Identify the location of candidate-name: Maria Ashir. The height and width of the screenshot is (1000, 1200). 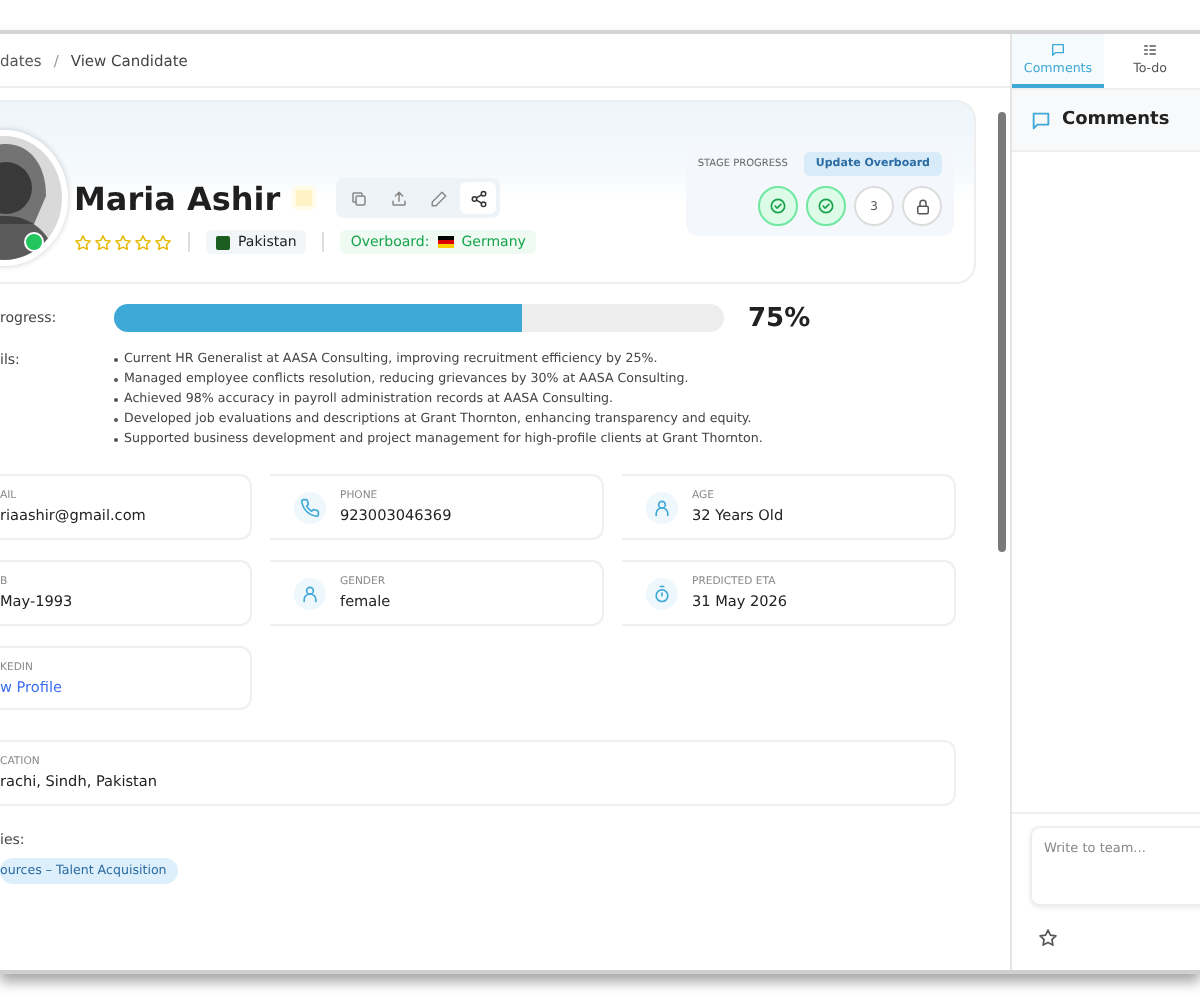
(177, 198).